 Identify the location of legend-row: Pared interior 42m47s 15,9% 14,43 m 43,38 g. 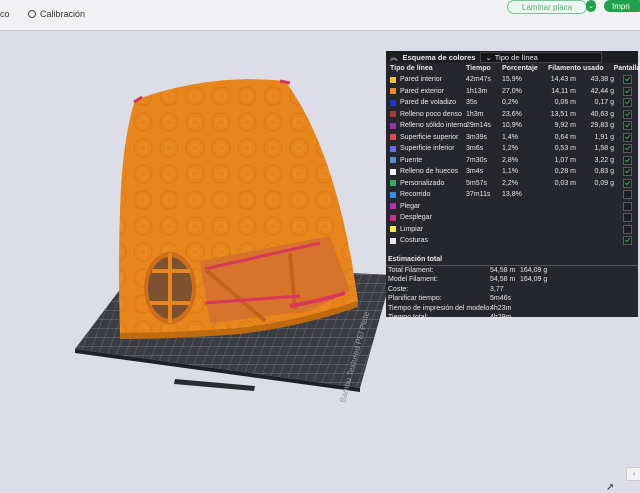
(512, 80).